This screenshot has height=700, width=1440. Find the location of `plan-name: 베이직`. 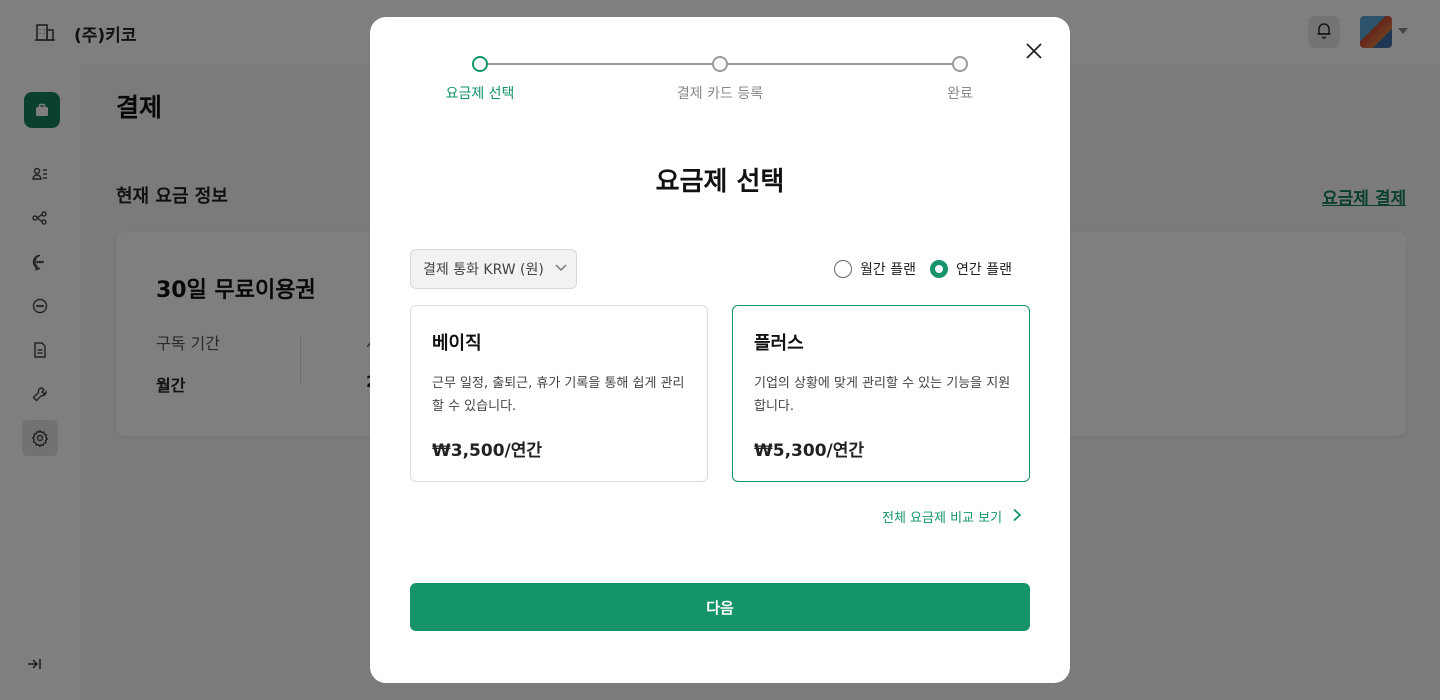

plan-name: 베이직 is located at coordinates (457, 343).